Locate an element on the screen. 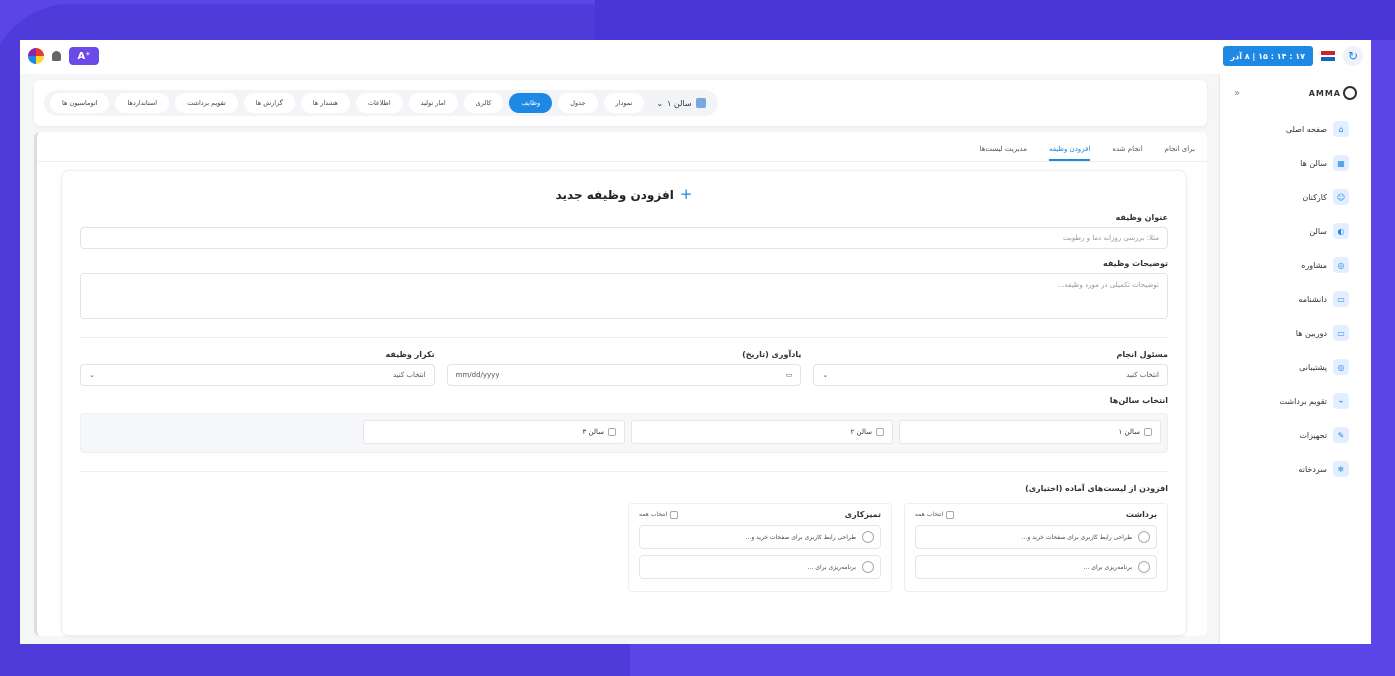  task-title-input: مثلا: بررسی روزانه دما و رطوبت is located at coordinates (624, 238).